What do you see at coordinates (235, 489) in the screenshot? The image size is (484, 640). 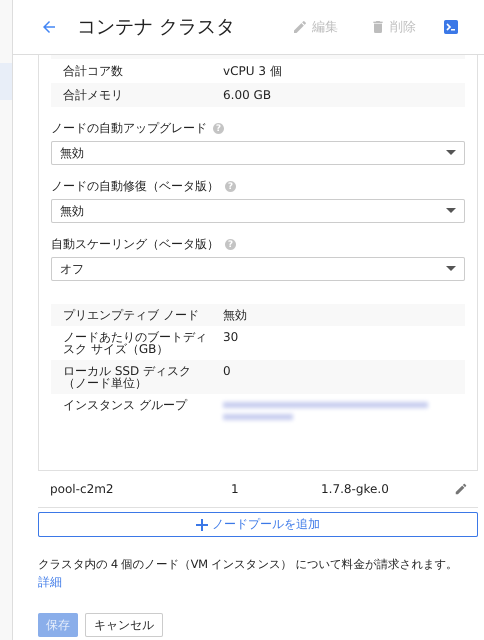 I see `node-count: 1` at bounding box center [235, 489].